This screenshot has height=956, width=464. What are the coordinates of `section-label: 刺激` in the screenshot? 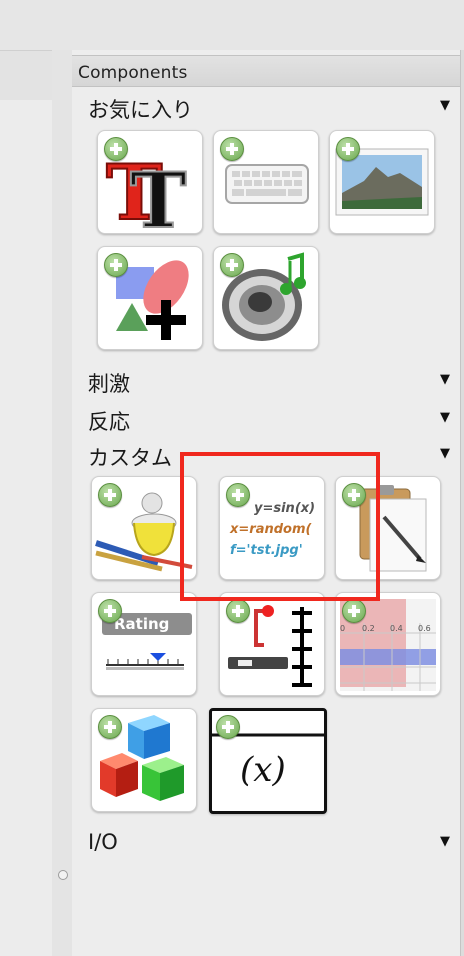 It's located at (109, 384).